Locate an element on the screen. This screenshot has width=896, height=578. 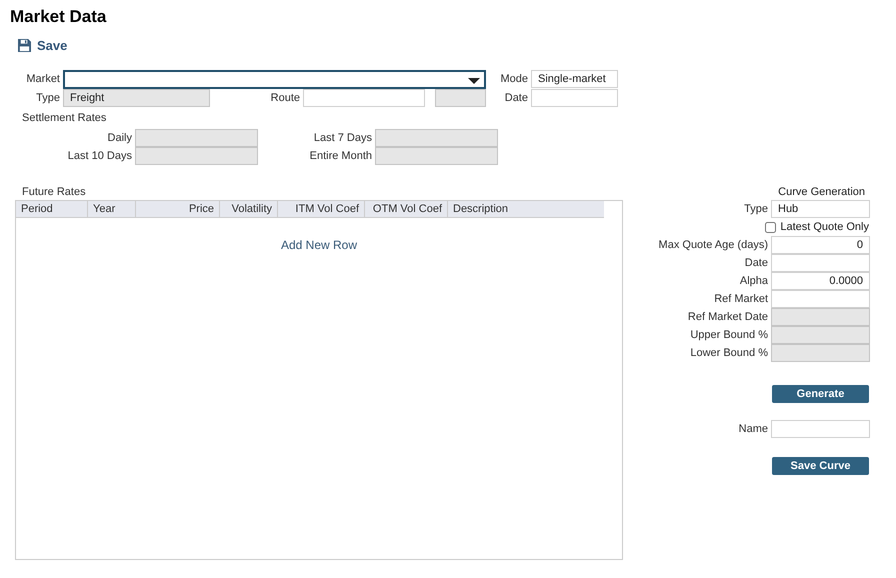
field-label: Last 7 Days is located at coordinates (342, 138).